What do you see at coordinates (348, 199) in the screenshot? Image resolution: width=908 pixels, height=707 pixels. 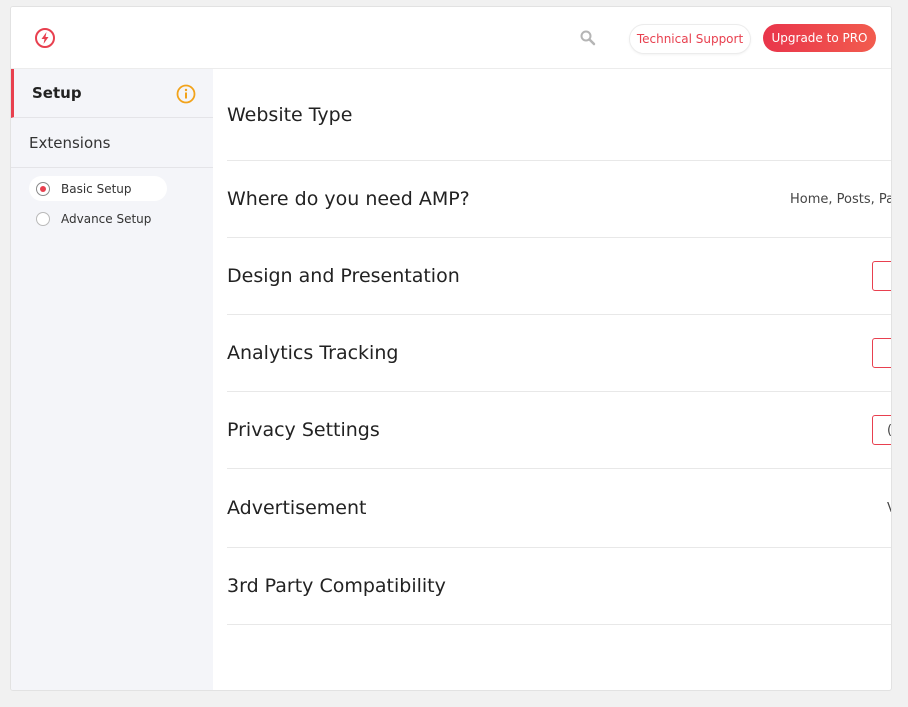 I see `row-title: Where do you need AMP?` at bounding box center [348, 199].